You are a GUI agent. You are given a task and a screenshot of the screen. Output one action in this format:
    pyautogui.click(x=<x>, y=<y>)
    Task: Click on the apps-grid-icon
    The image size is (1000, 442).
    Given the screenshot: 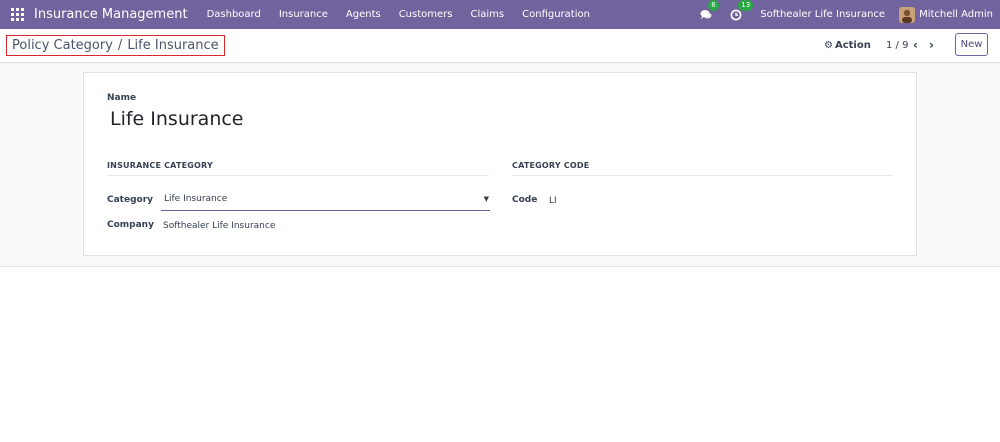 What is the action you would take?
    pyautogui.click(x=17, y=14)
    